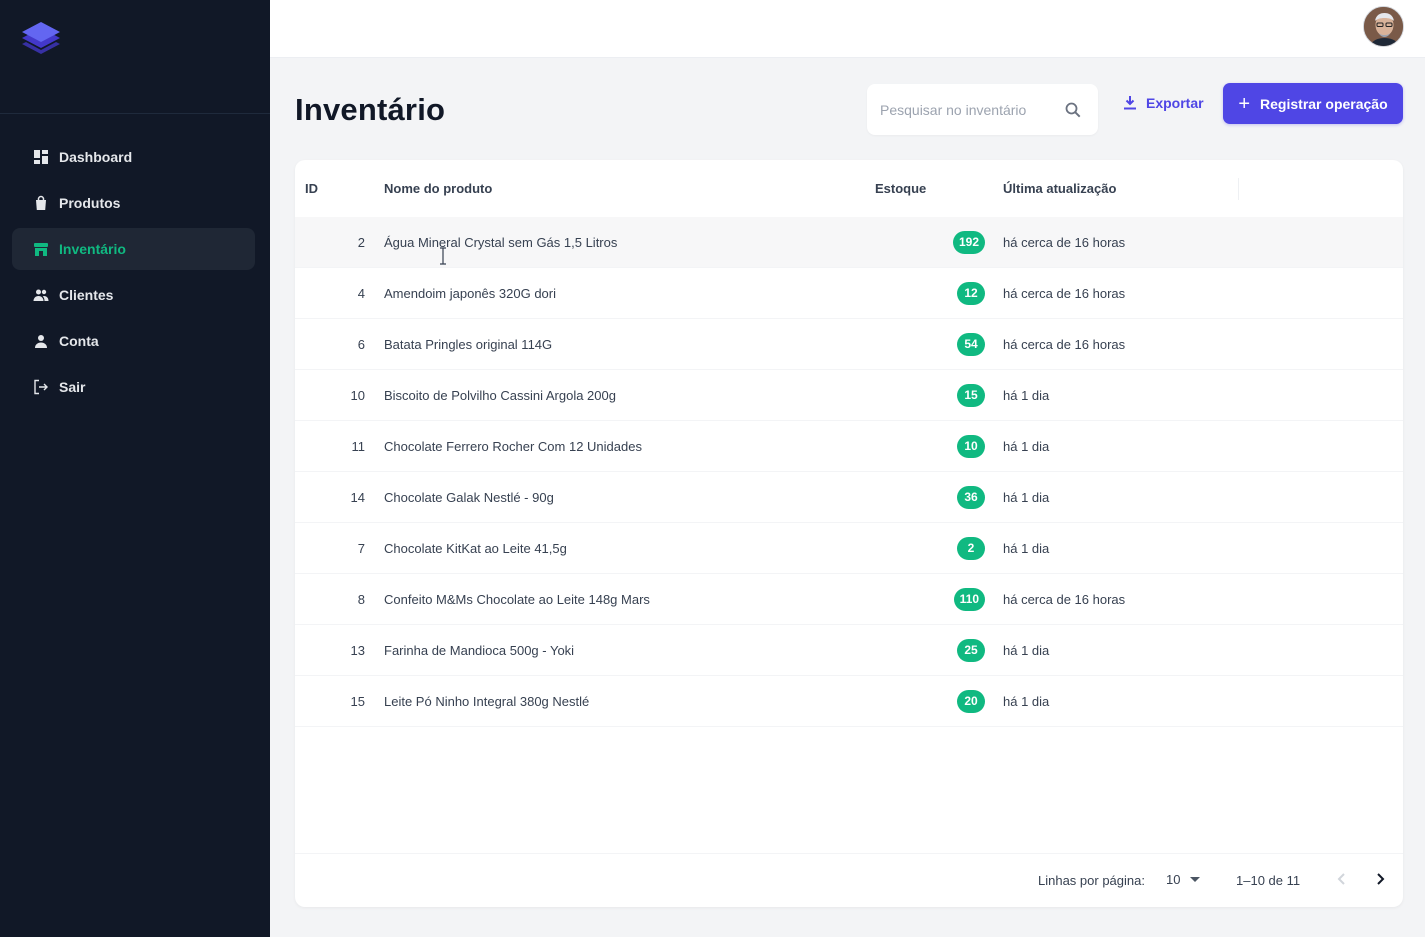 The image size is (1425, 937). Describe the element at coordinates (41, 387) in the screenshot. I see `logout-icon` at that location.